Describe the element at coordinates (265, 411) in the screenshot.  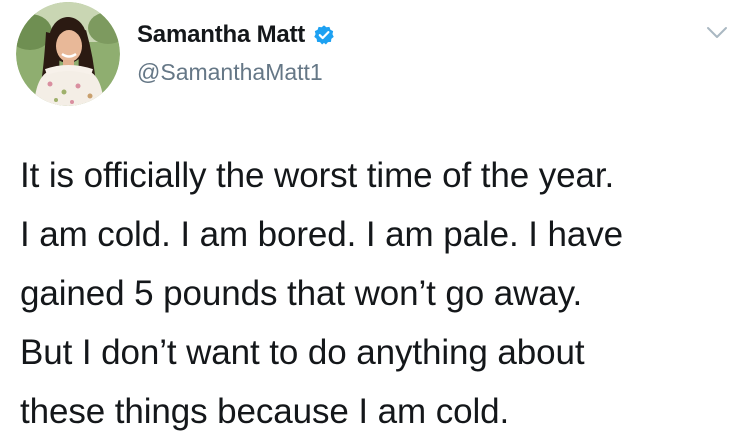
I see `tweet-text-line: these things because I am cold.` at that location.